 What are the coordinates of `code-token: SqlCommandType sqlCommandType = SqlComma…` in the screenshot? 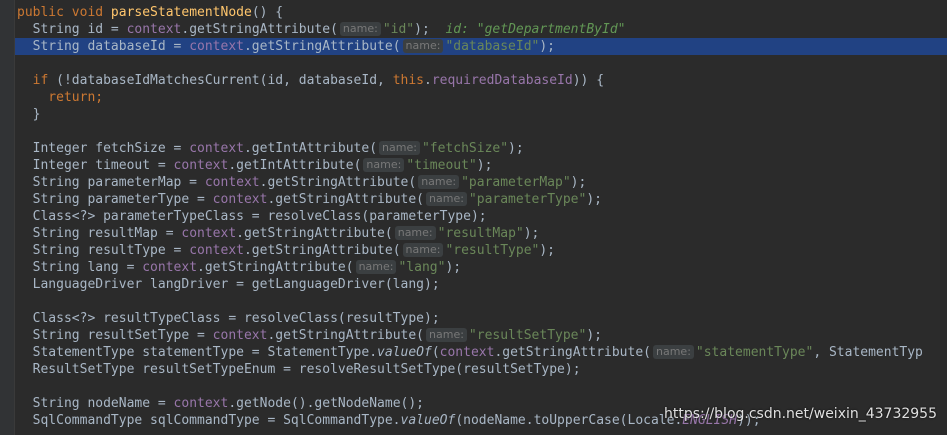 It's located at (209, 420).